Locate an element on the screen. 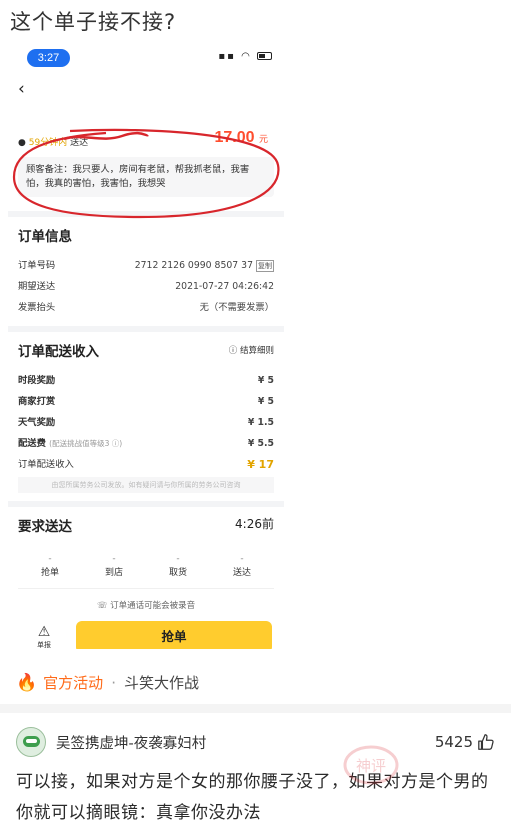 The image size is (511, 831). order-number-row: 订单号码 2712 2126 0990 8507 37 复制 is located at coordinates (146, 265).